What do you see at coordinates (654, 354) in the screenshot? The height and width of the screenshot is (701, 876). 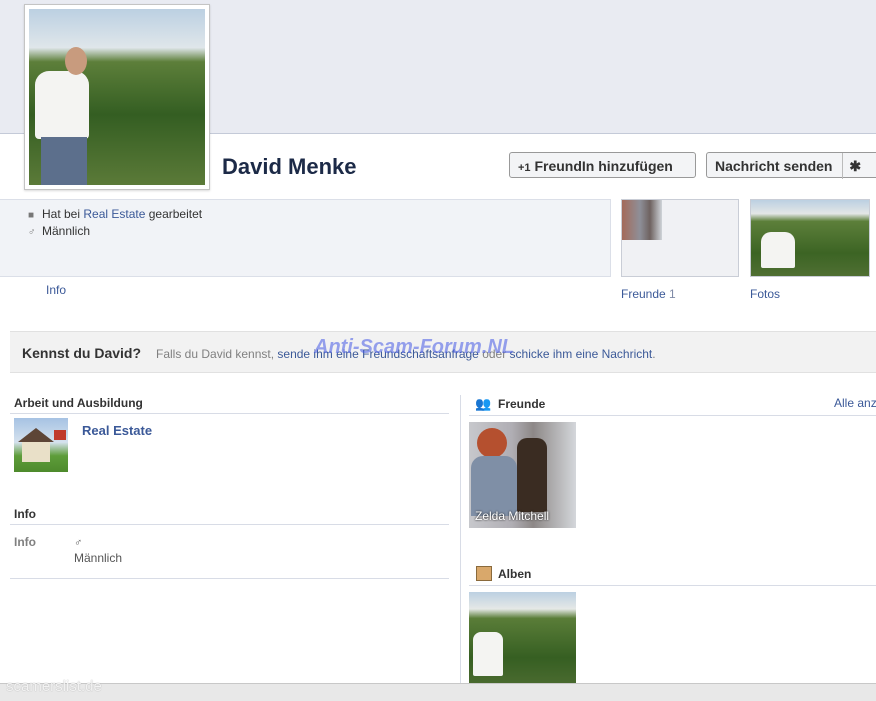 I see `do-you-know-suffix: .` at bounding box center [654, 354].